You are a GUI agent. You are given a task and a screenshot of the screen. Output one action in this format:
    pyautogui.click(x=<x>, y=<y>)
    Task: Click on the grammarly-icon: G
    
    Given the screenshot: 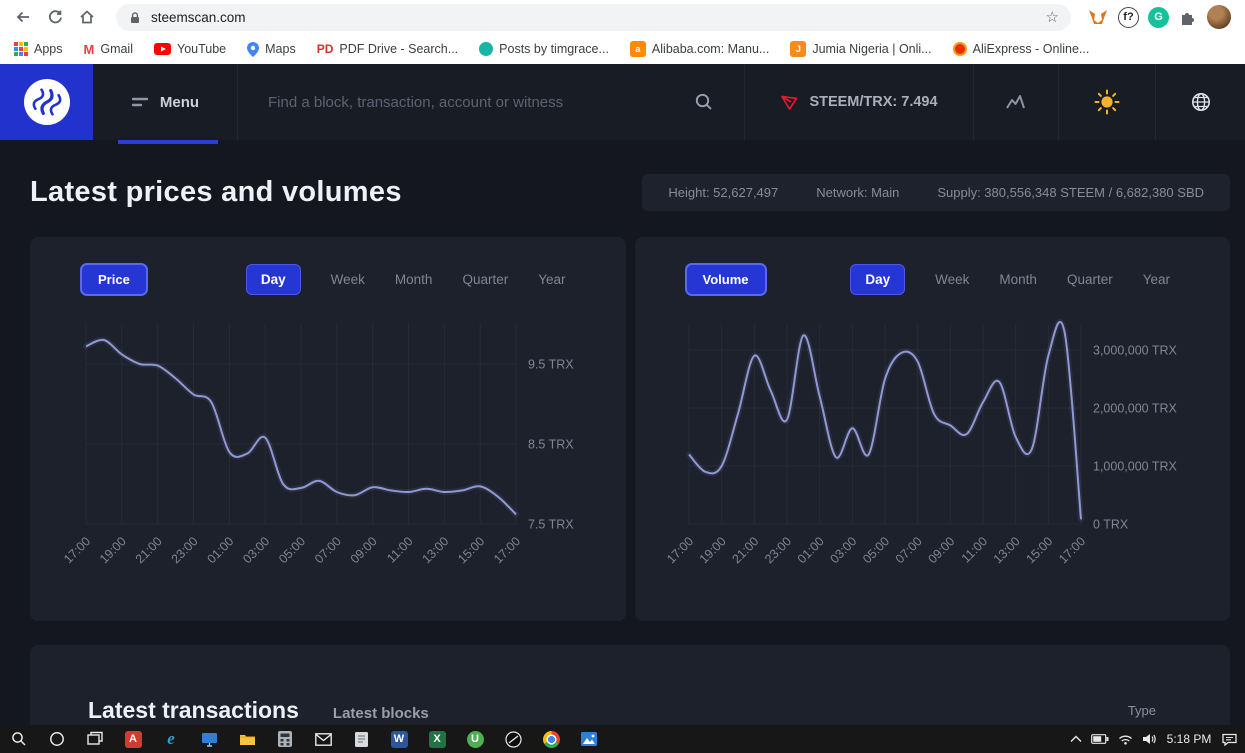 What is the action you would take?
    pyautogui.click(x=1158, y=17)
    